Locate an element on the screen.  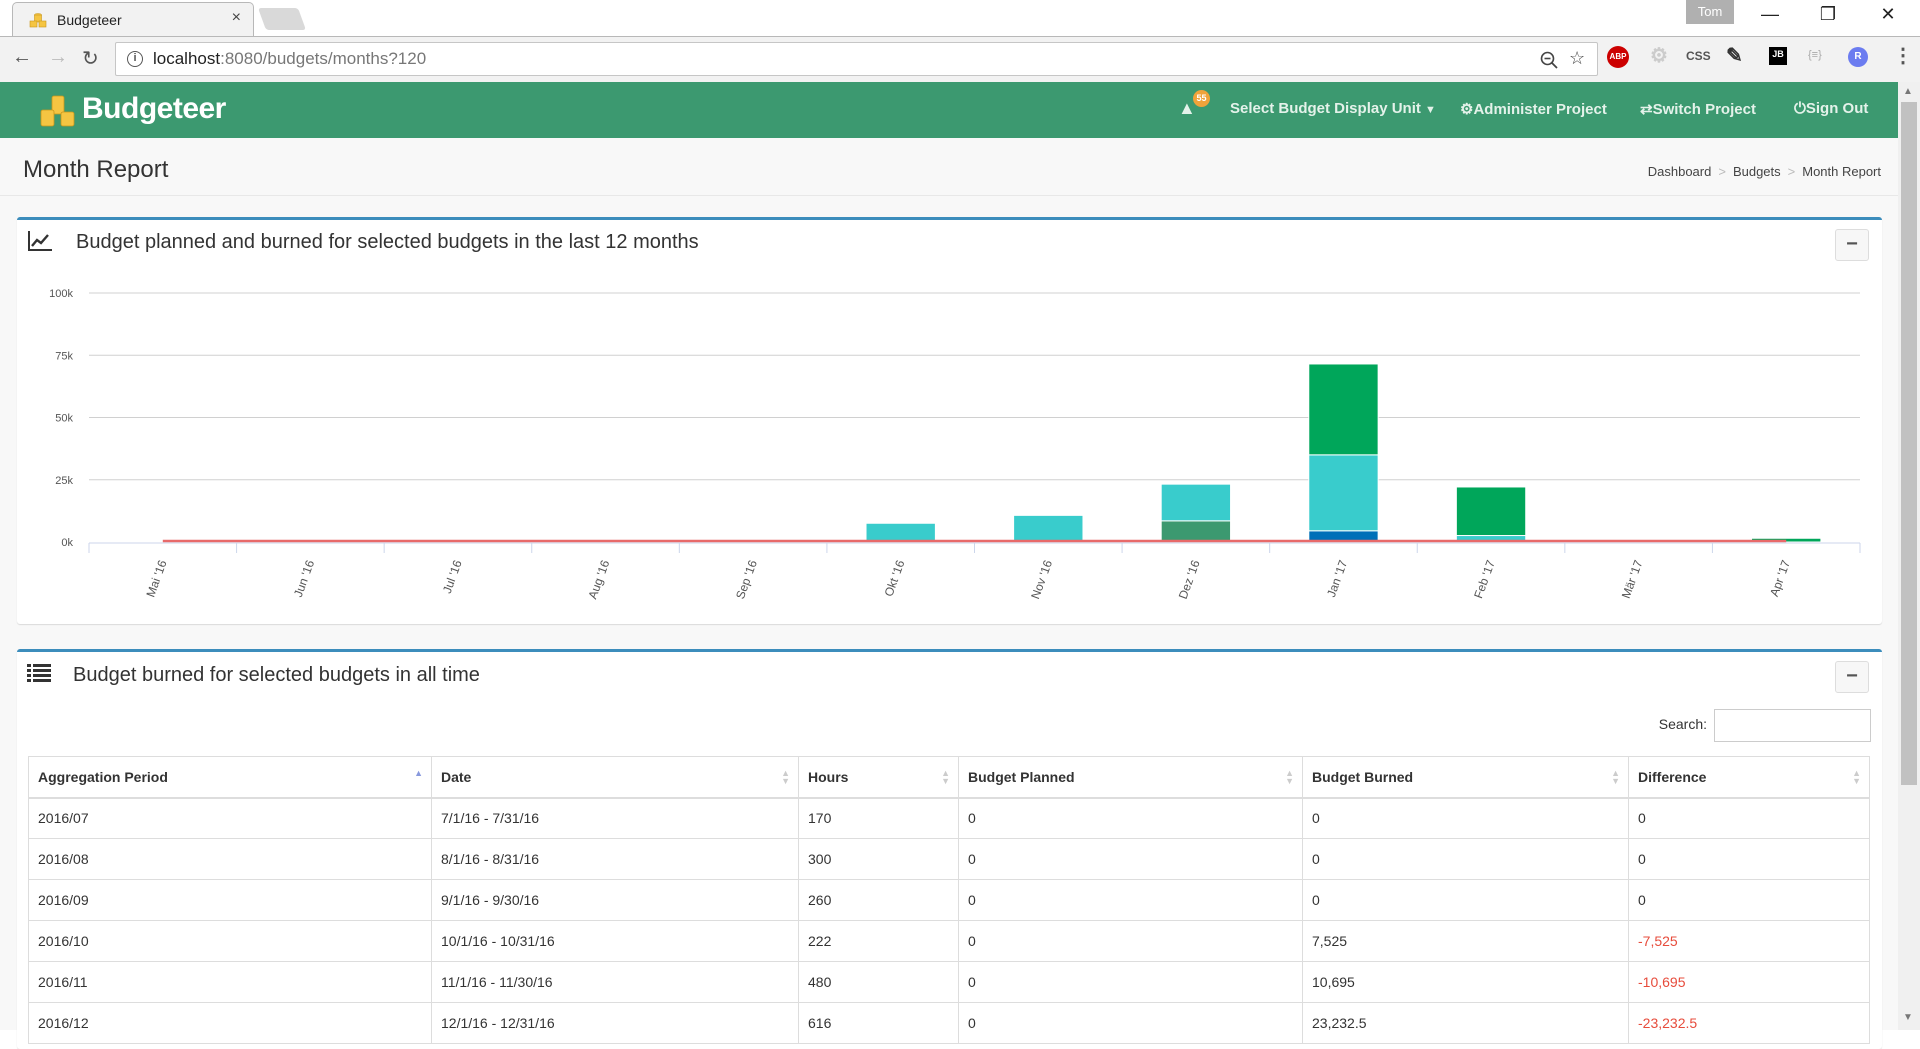
pencil-extension-icon: ✎ is located at coordinates (1734, 55).